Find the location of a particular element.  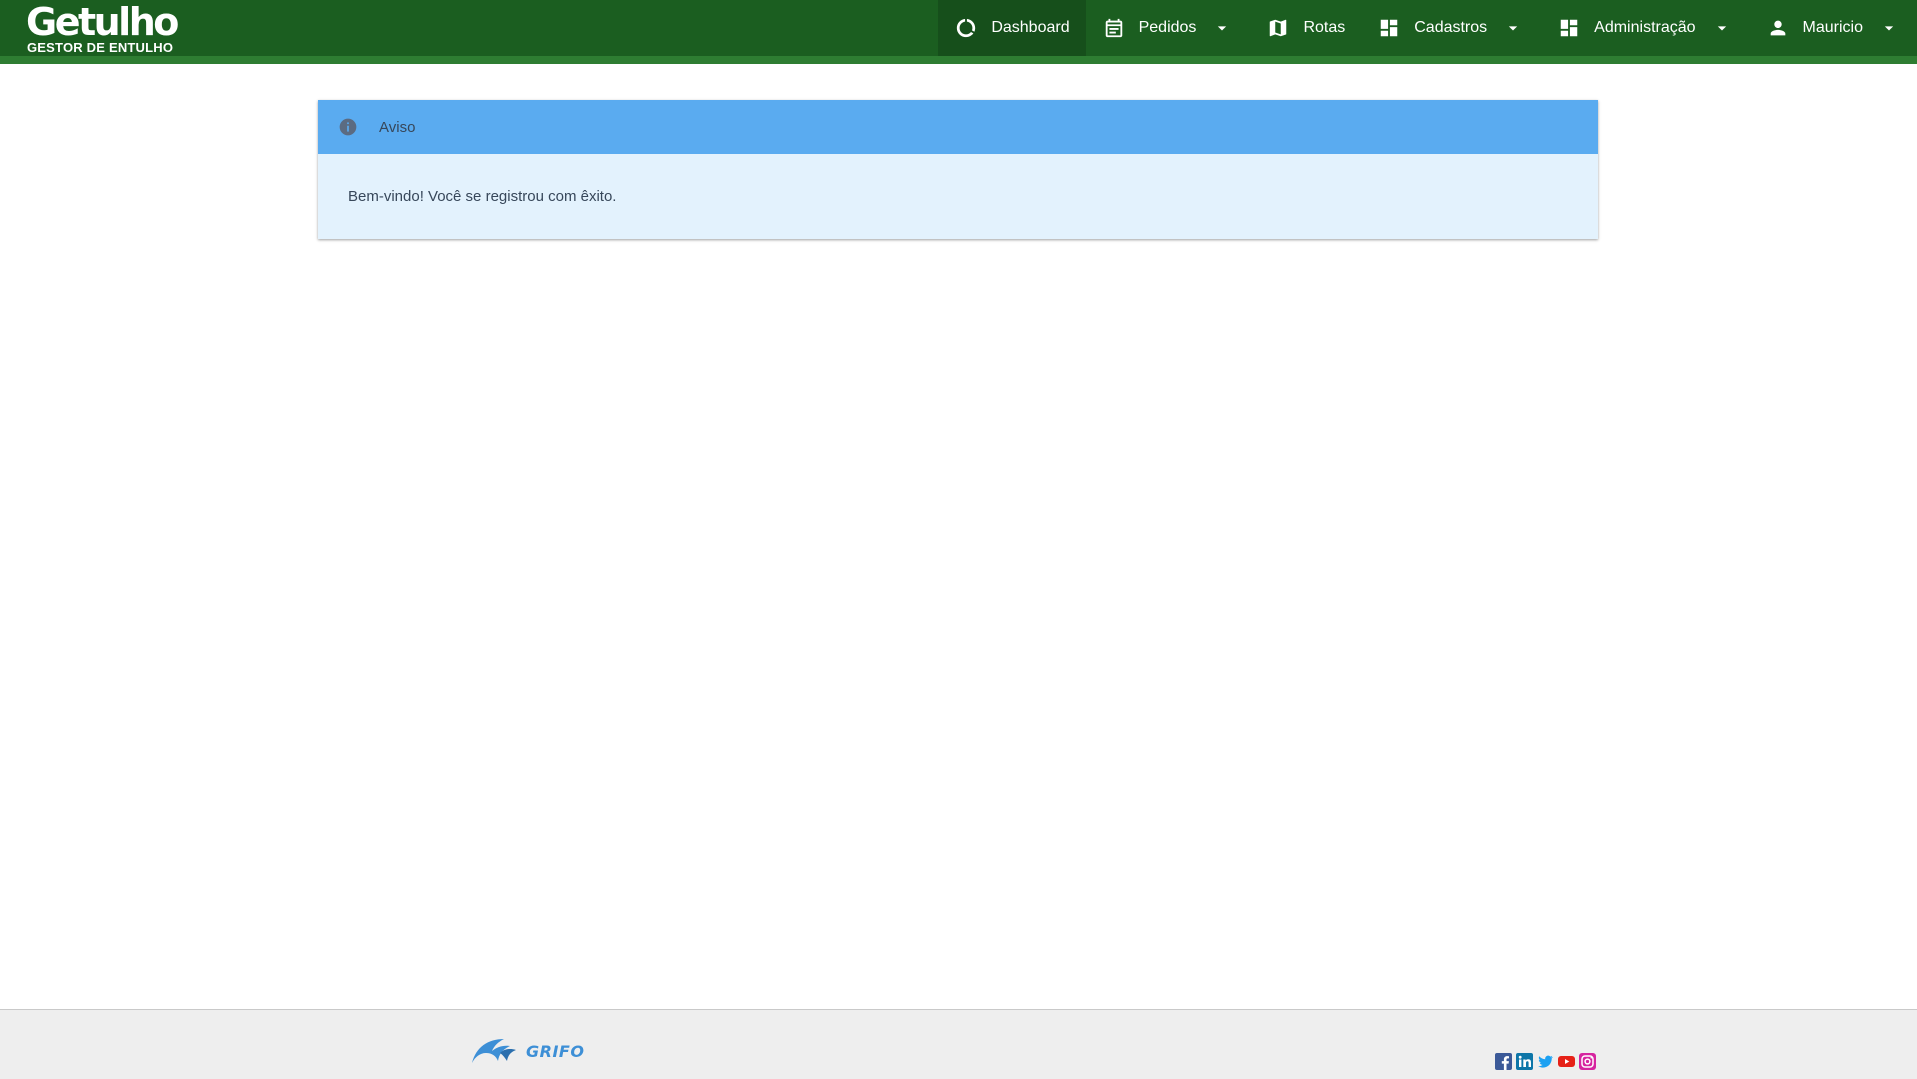

alert-header: Aviso is located at coordinates (958, 127).